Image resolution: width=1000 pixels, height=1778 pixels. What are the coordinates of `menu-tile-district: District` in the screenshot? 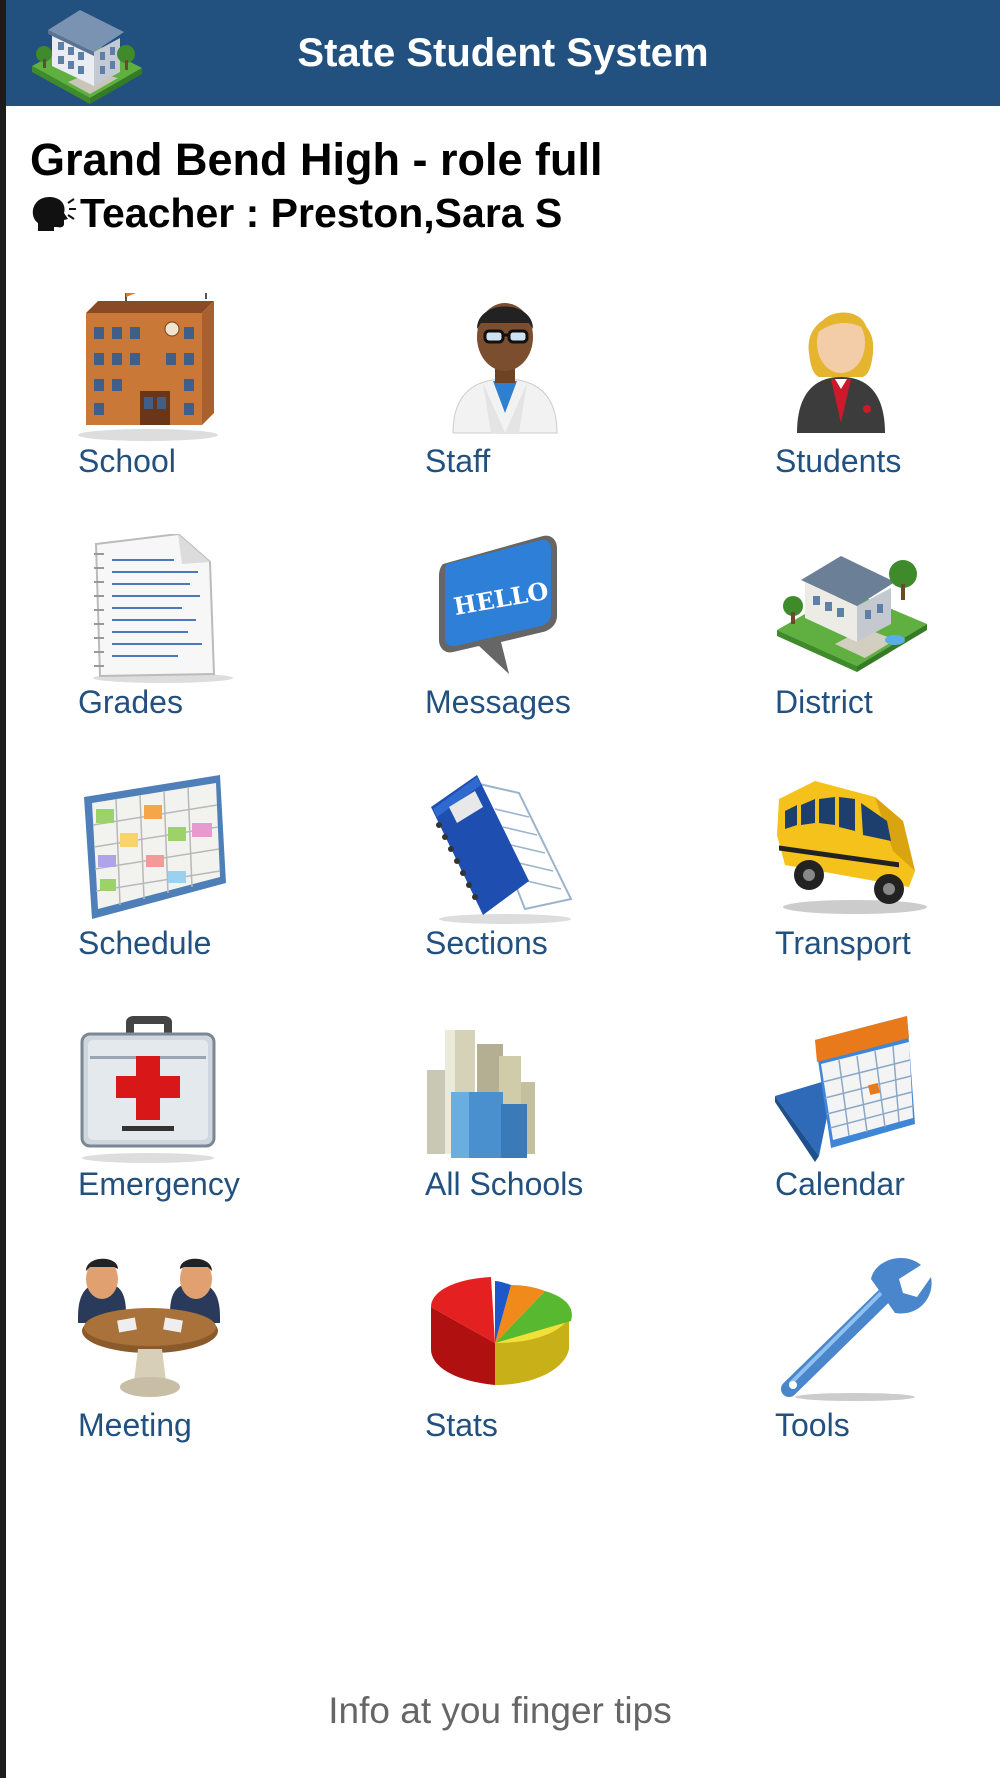 It's located at (887, 634).